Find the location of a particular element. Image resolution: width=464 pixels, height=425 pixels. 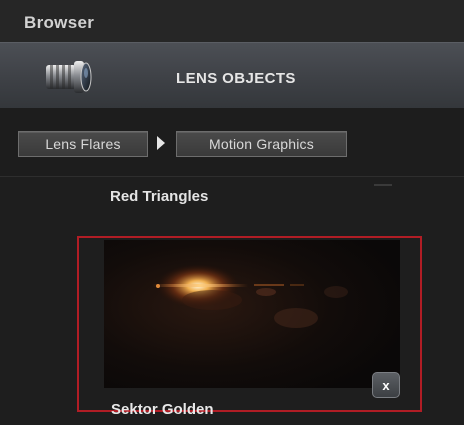

breadcrumb-lens-flares: Lens Flares is located at coordinates (83, 144).